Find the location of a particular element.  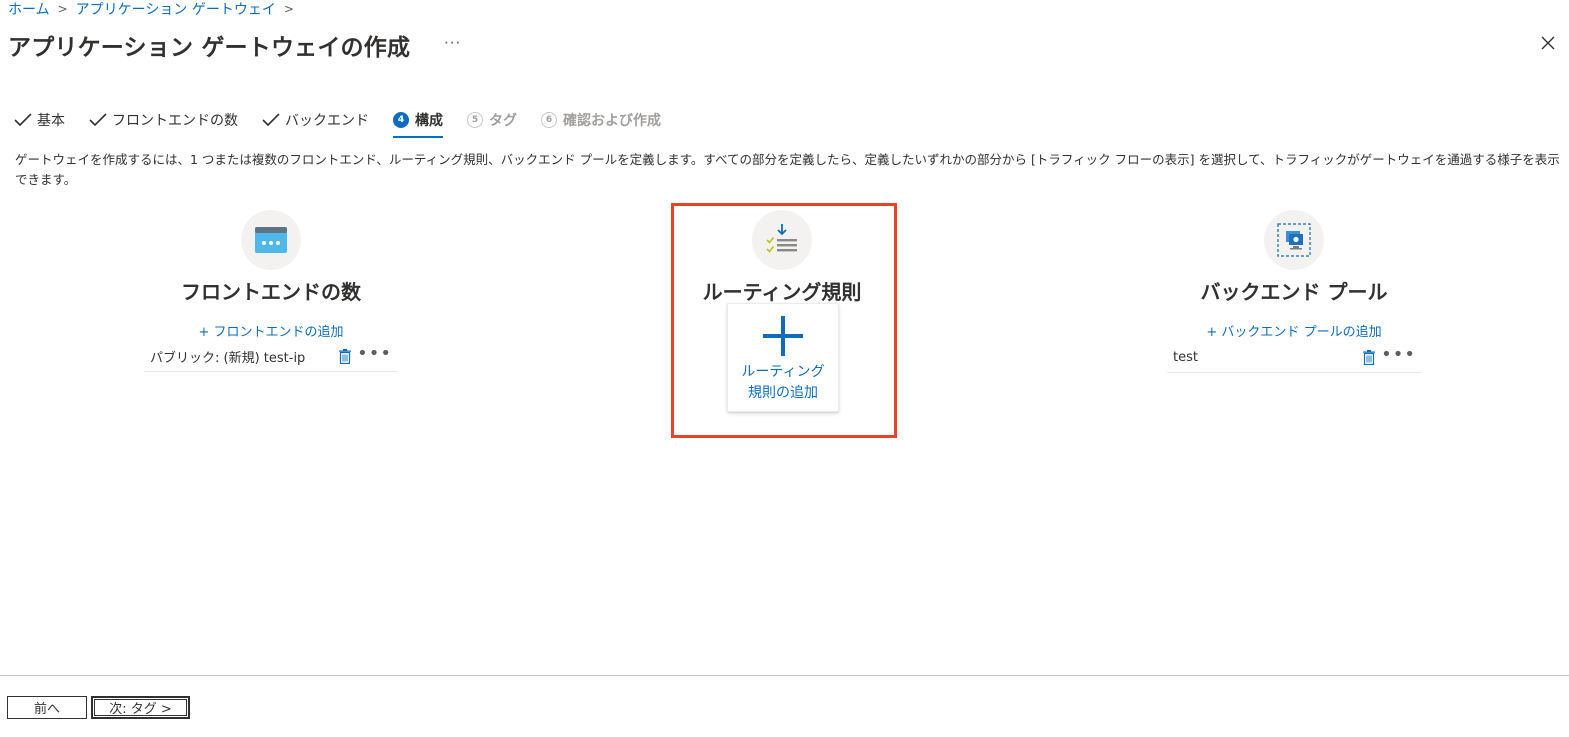

highlight-box is located at coordinates (784, 320).